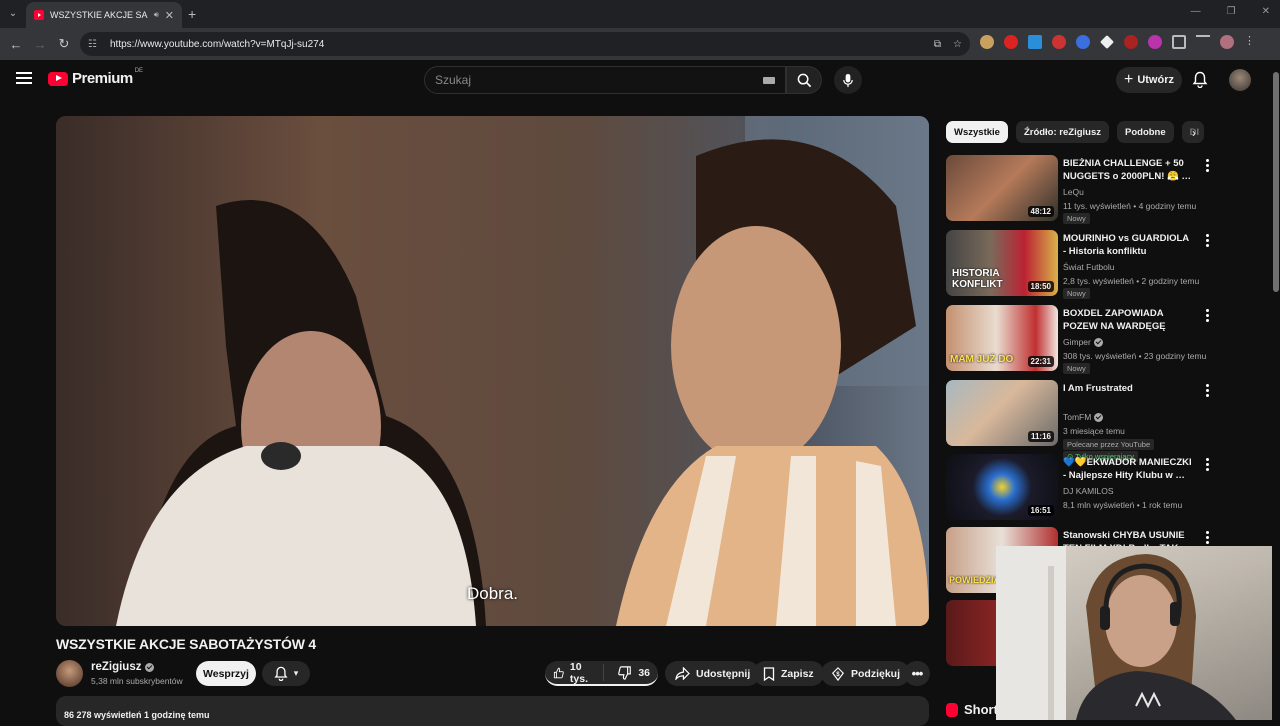 This screenshot has height=726, width=1280. Describe the element at coordinates (974, 580) in the screenshot. I see `thumbnail-text: POWIEDZIA` at that location.